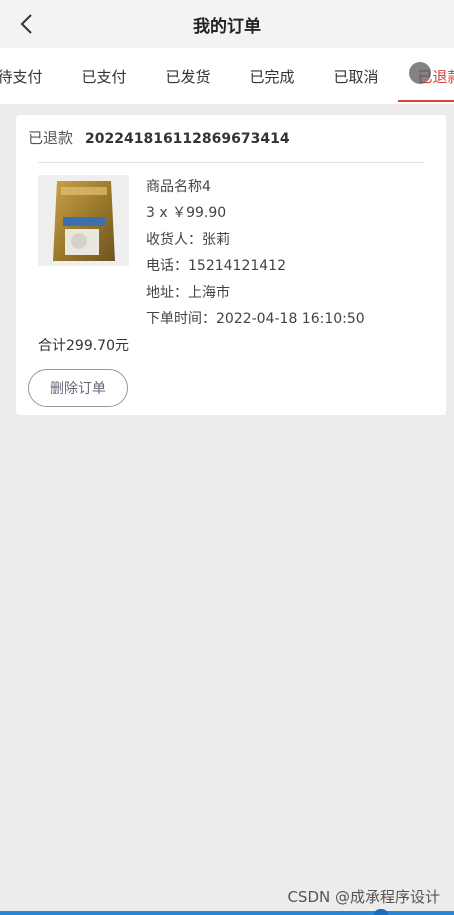 Image resolution: width=454 pixels, height=915 pixels. I want to click on delete-order-button: 删除订单, so click(78, 388).